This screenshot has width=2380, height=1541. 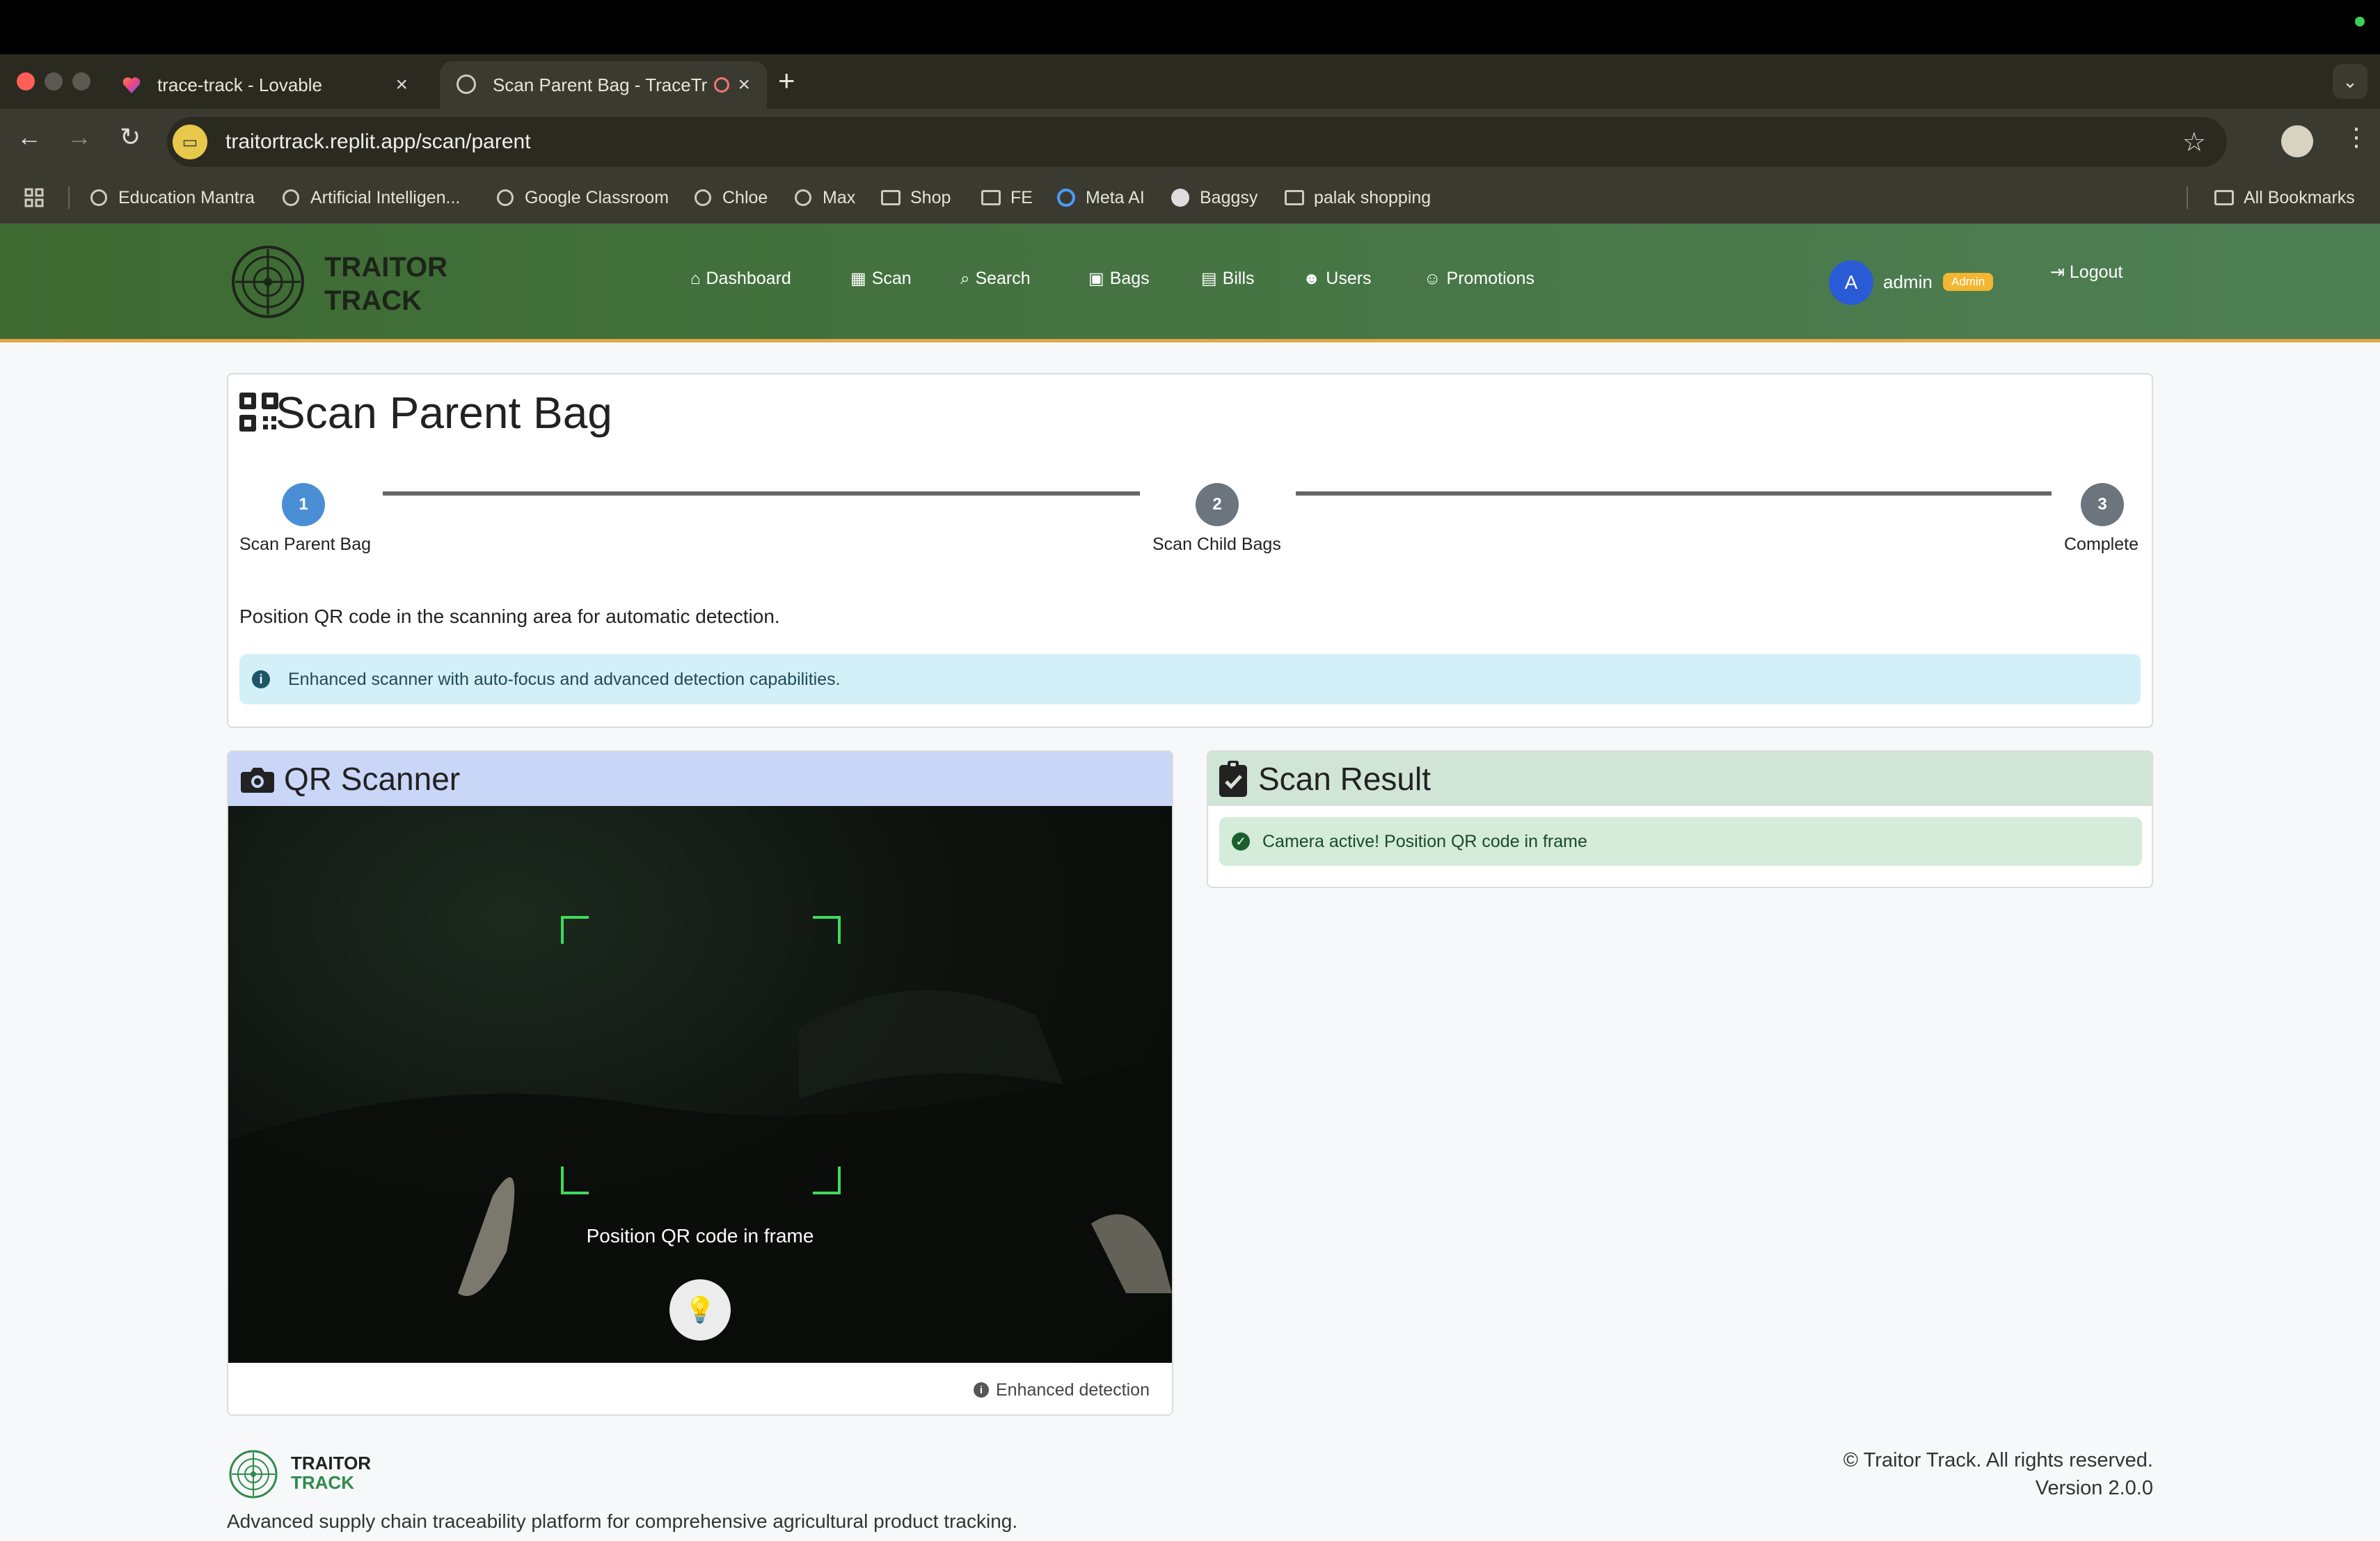 I want to click on reload-icon: ↻, so click(x=130, y=137).